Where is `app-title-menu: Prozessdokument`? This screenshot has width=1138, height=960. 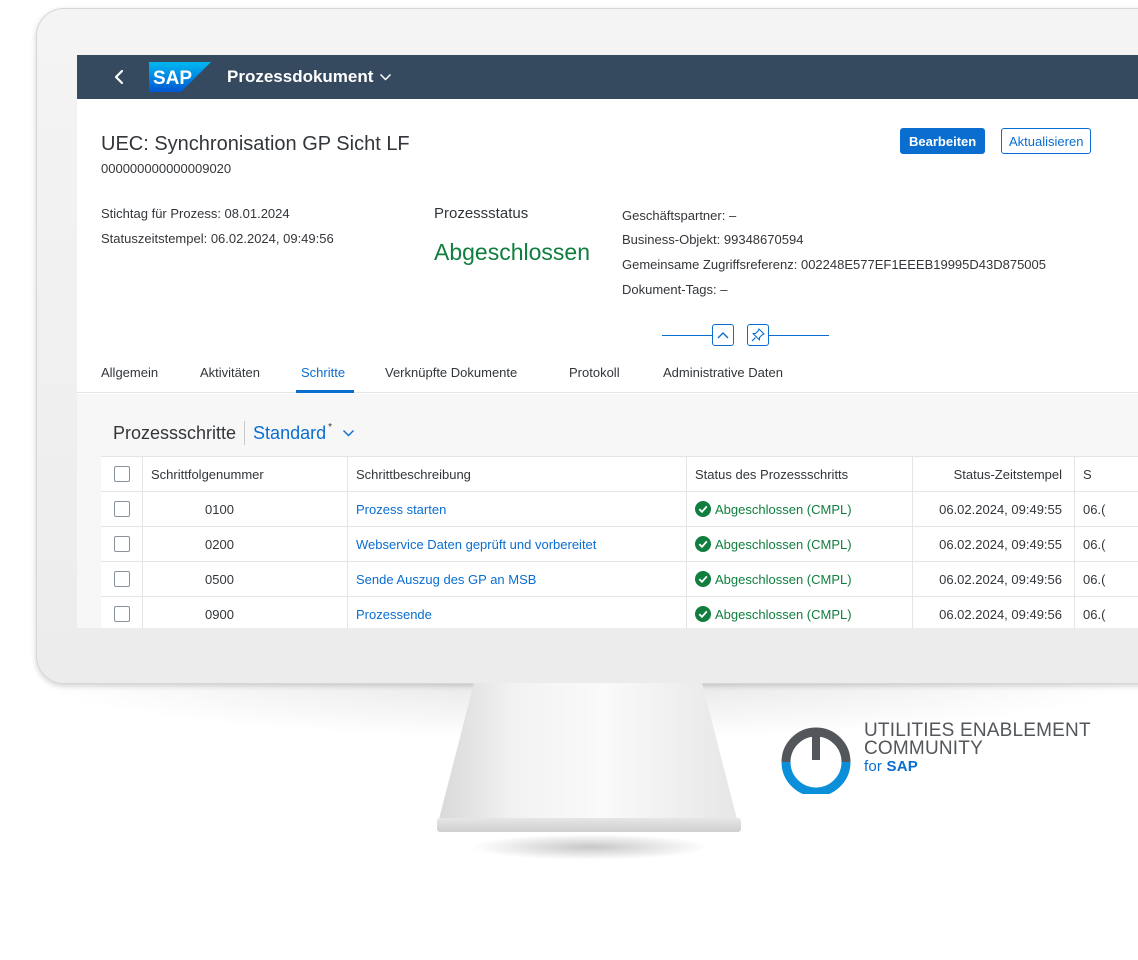
app-title-menu: Prozessdokument is located at coordinates (309, 77).